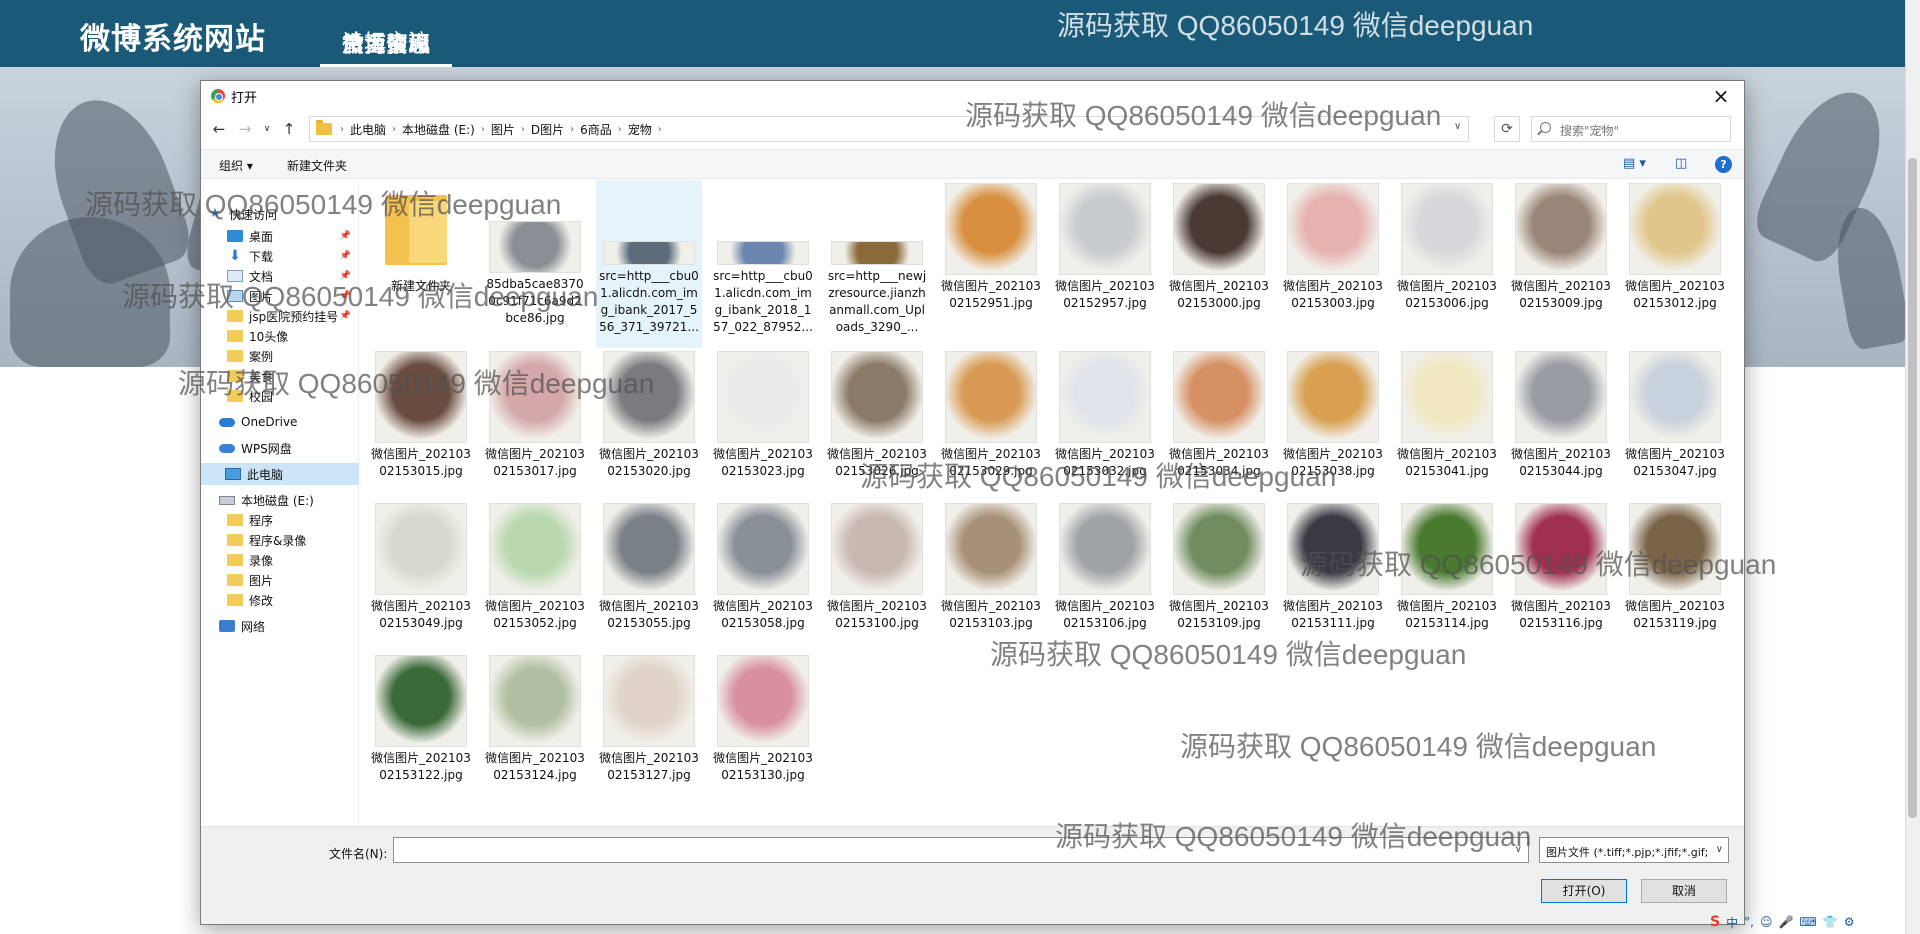  Describe the element at coordinates (285, 626) in the screenshot. I see `nav-pane-item: 网络` at that location.